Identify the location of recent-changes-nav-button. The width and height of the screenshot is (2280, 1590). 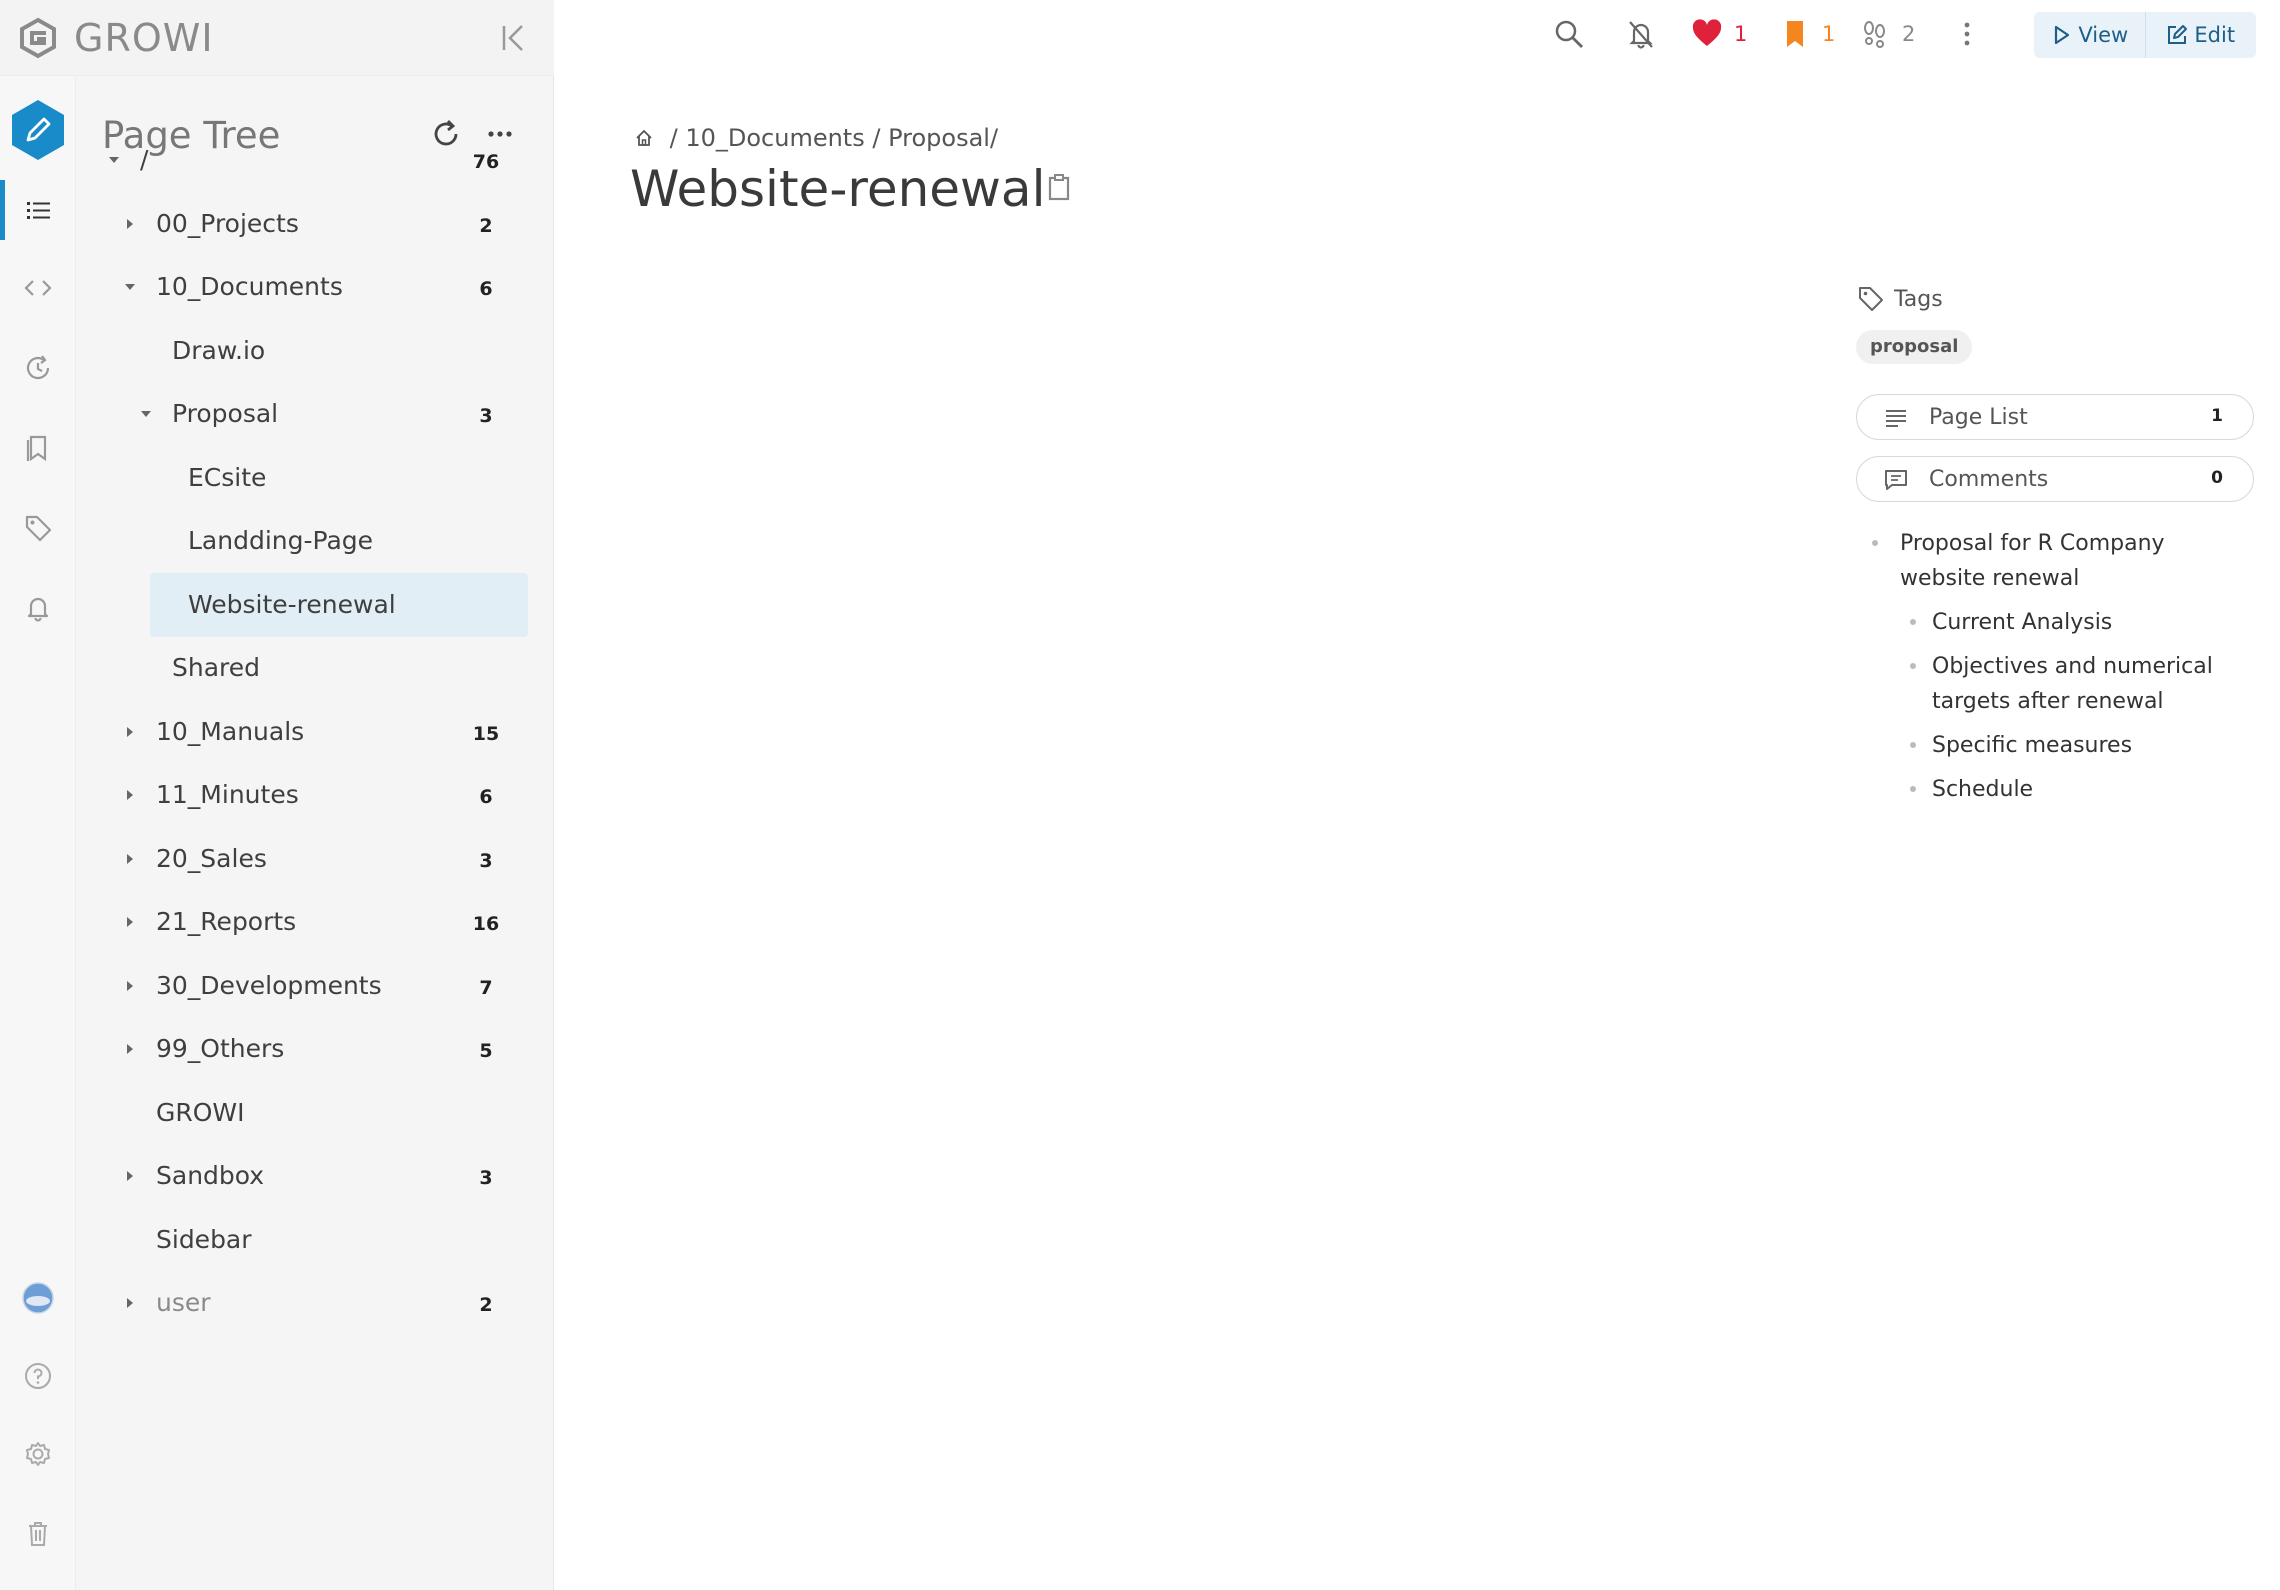
(38, 368).